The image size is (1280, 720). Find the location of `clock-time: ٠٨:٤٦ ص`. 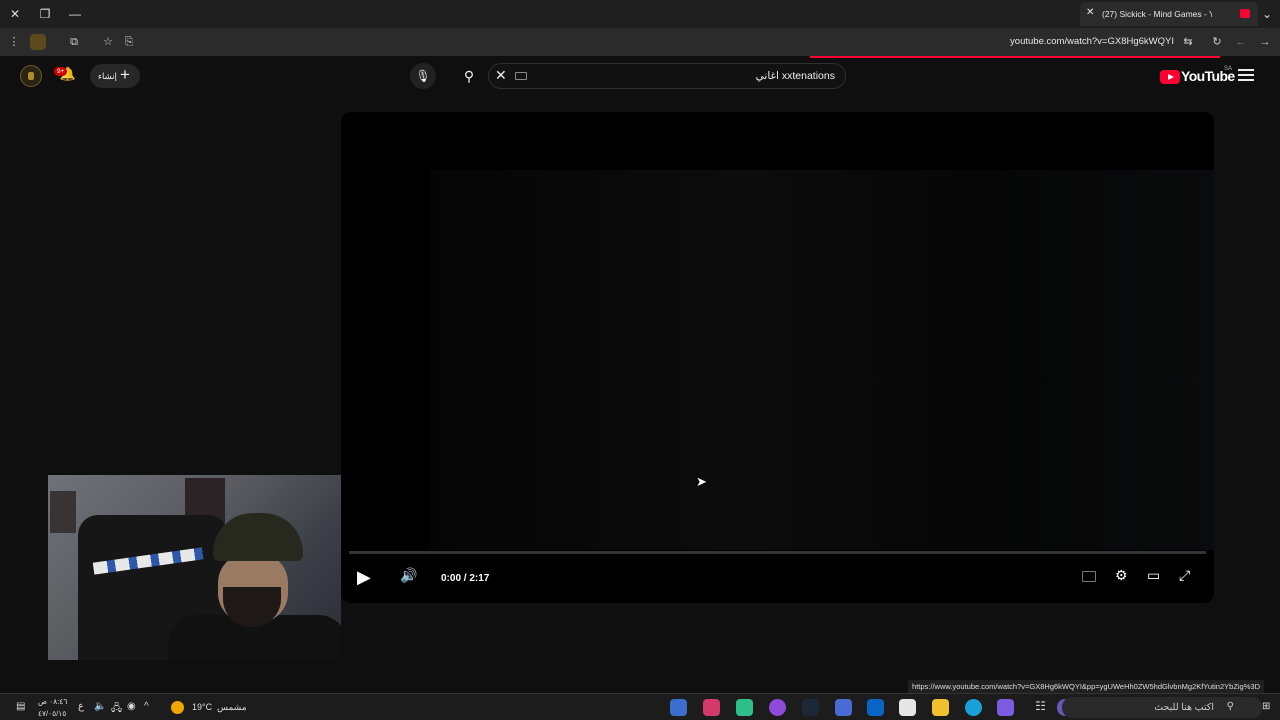

clock-time: ٠٨:٤٦ ص is located at coordinates (52, 701).